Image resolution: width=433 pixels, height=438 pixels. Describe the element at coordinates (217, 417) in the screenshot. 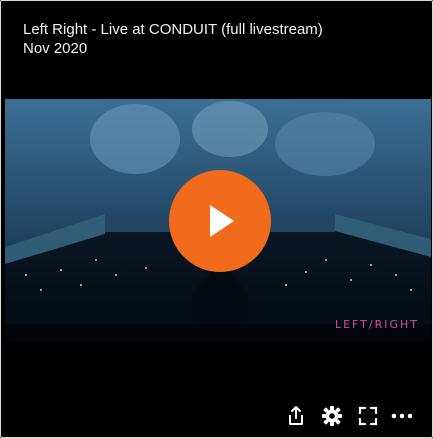

I see `player-controls` at that location.